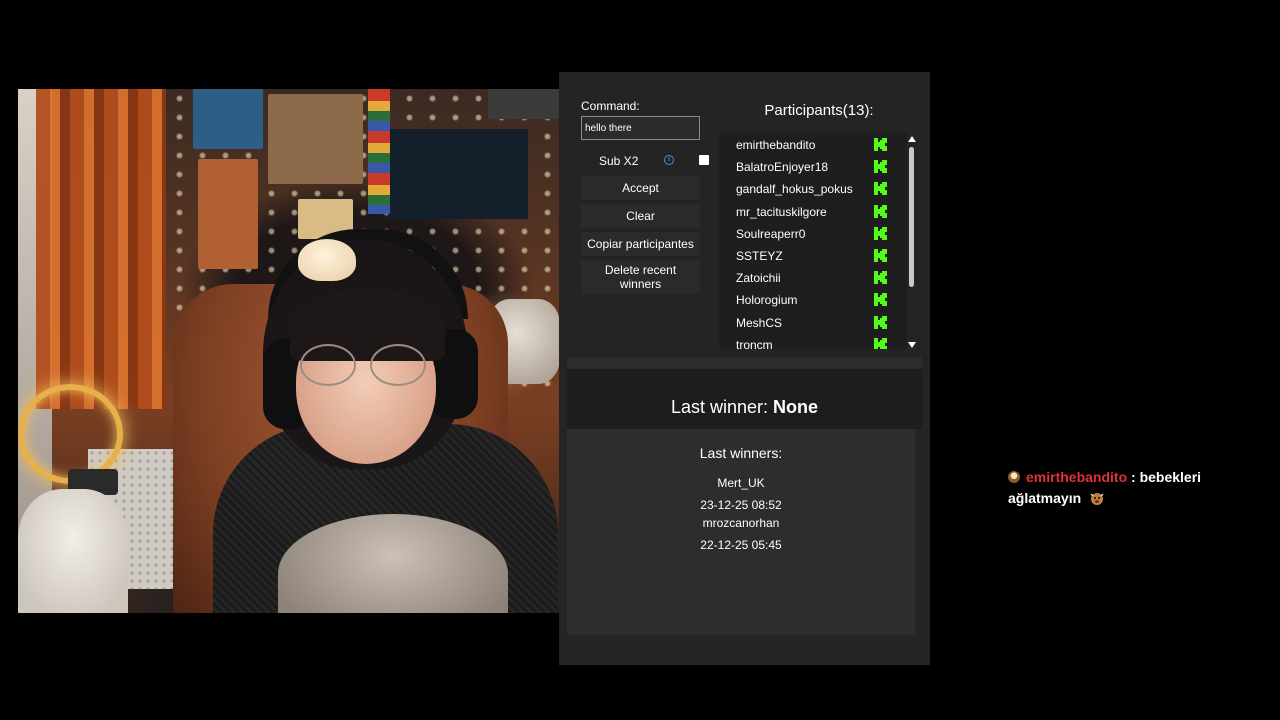 The image size is (1280, 720). I want to click on scrollbar-thumb, so click(911, 217).